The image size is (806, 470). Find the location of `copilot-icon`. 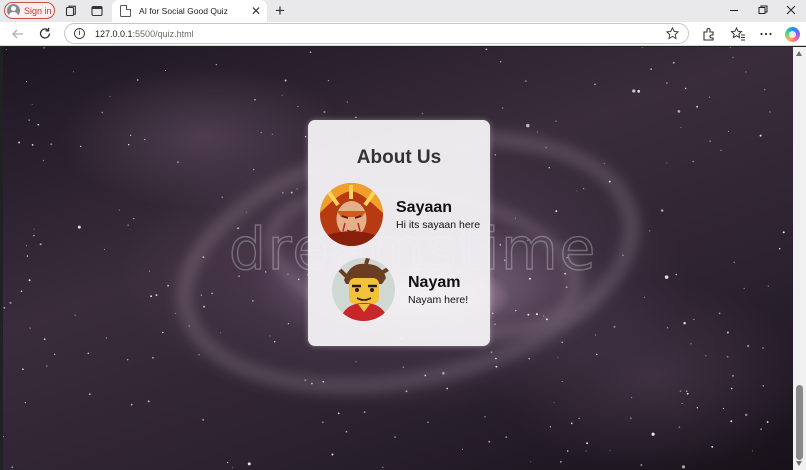

copilot-icon is located at coordinates (792, 34).